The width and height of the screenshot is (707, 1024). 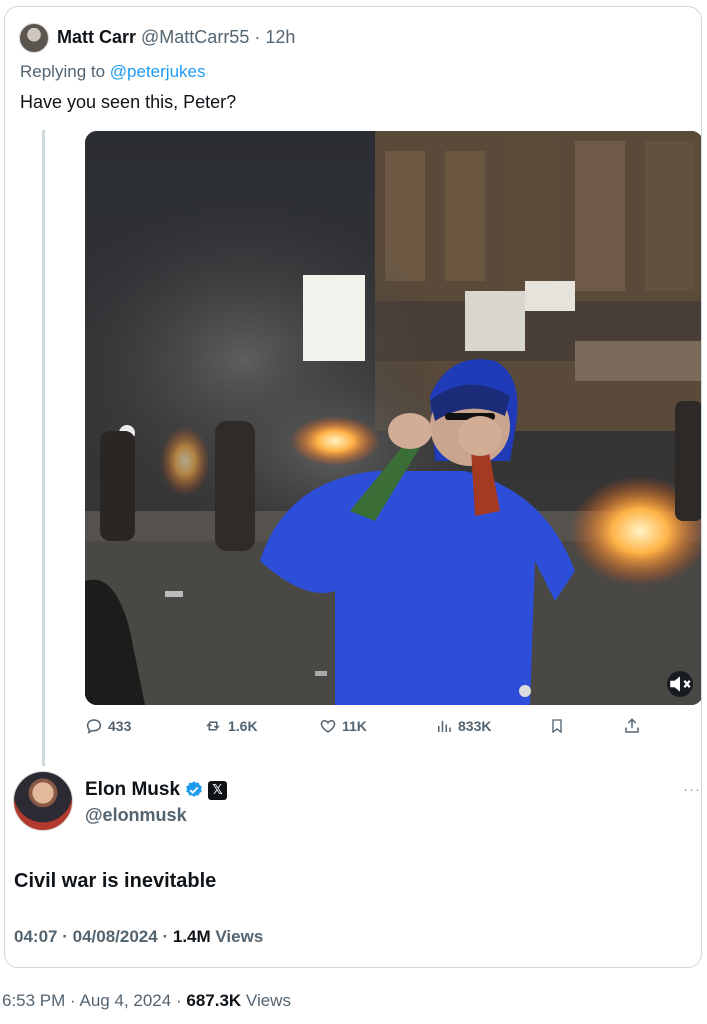 What do you see at coordinates (475, 726) in the screenshot?
I see `views-count: 833K` at bounding box center [475, 726].